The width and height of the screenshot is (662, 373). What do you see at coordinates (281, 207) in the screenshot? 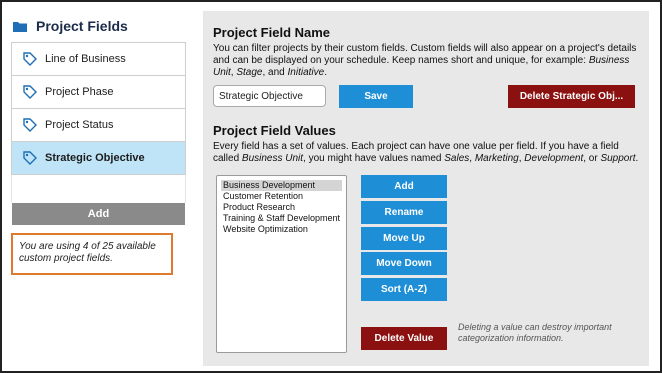
I see `list-item: Product Research` at bounding box center [281, 207].